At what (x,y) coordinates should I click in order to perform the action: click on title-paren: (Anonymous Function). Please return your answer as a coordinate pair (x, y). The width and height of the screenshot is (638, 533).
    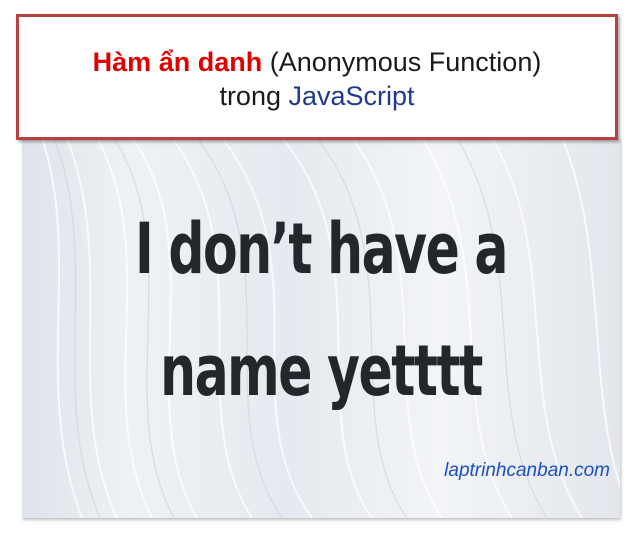
    Looking at the image, I should click on (402, 62).